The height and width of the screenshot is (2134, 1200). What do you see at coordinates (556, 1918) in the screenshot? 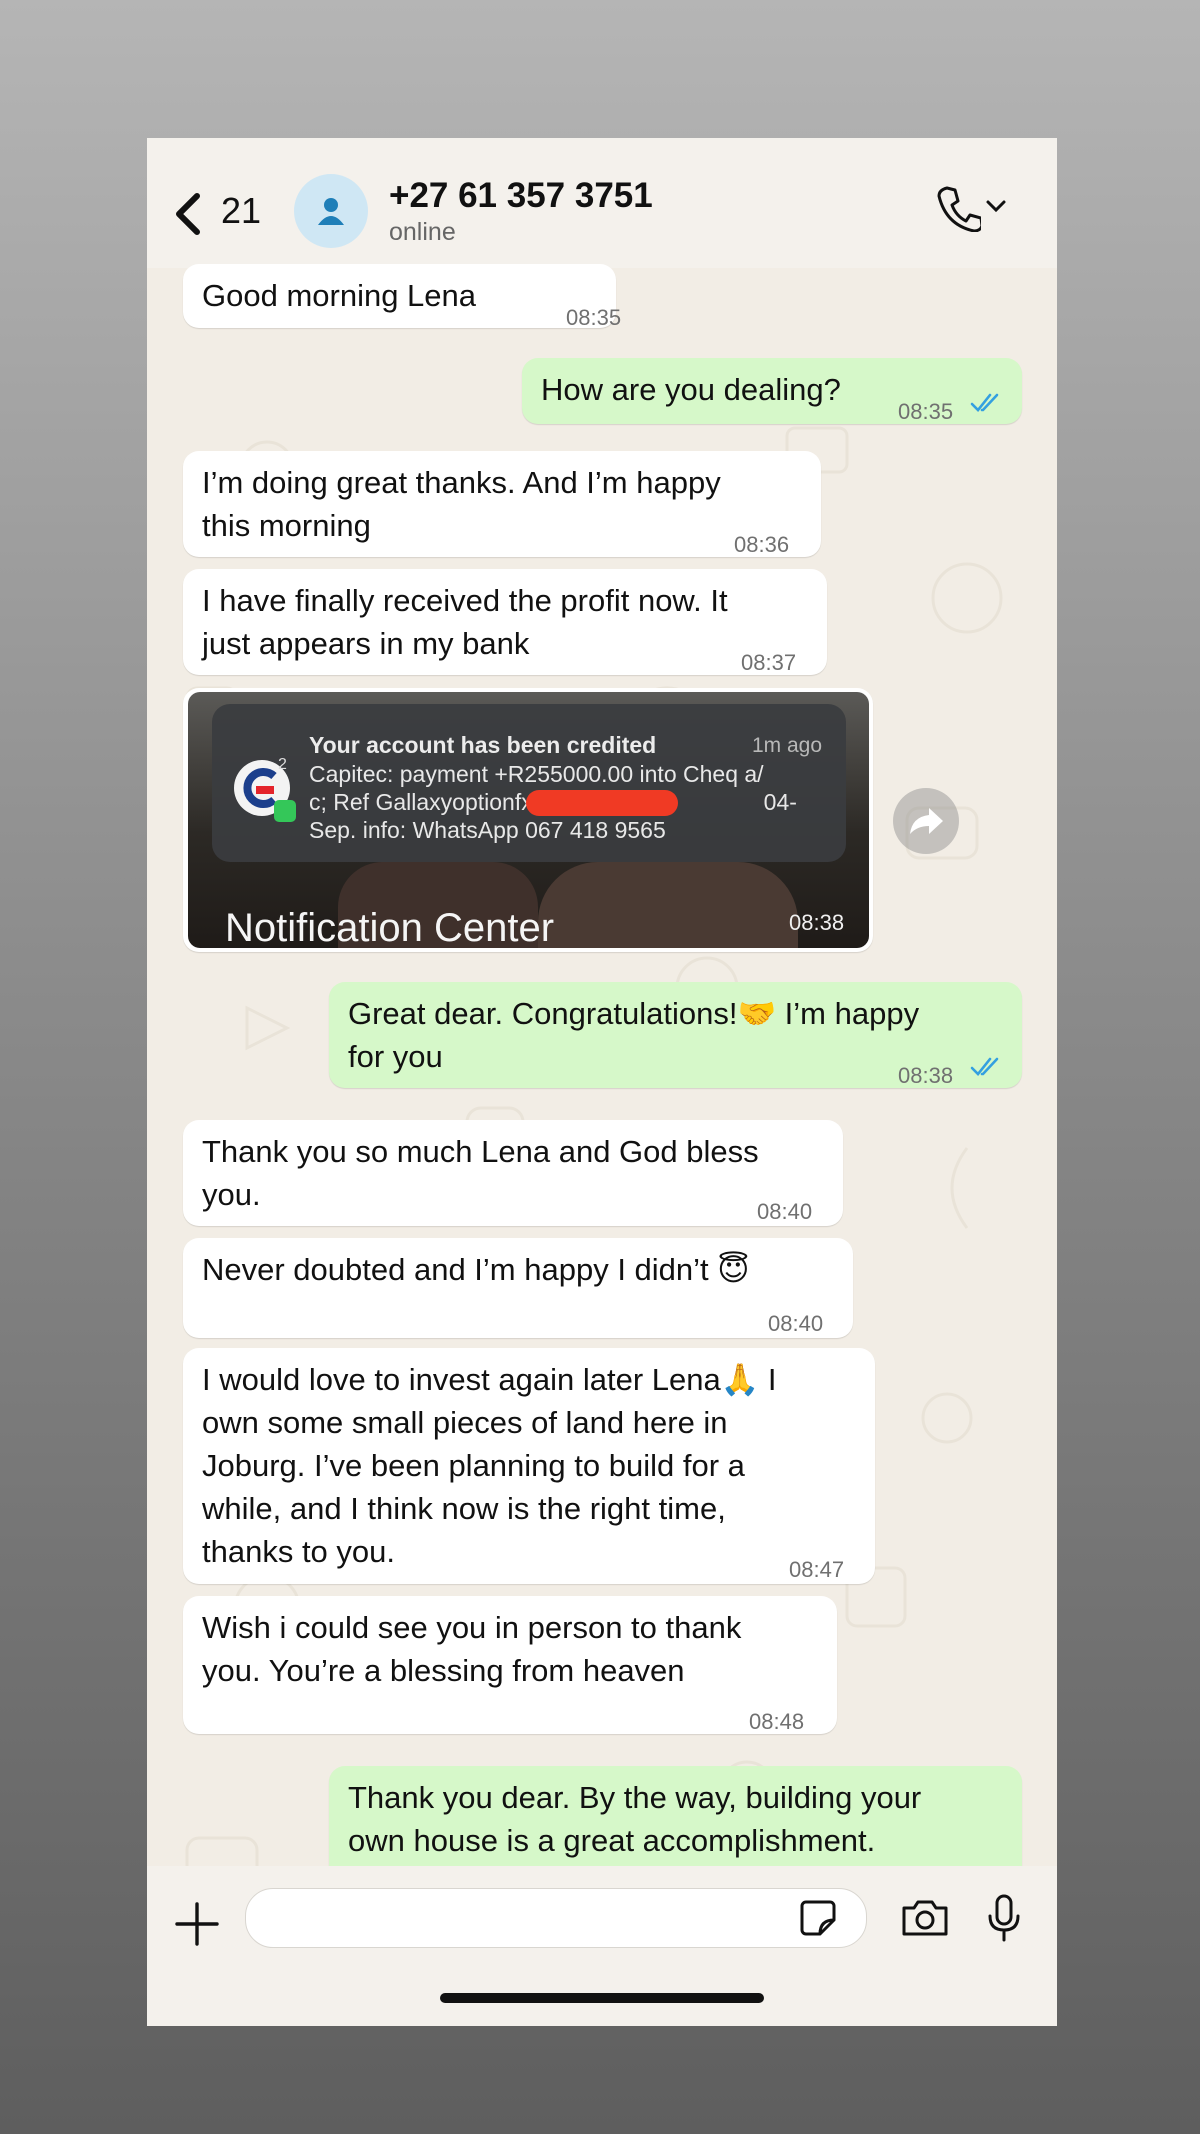
I see `message-input` at bounding box center [556, 1918].